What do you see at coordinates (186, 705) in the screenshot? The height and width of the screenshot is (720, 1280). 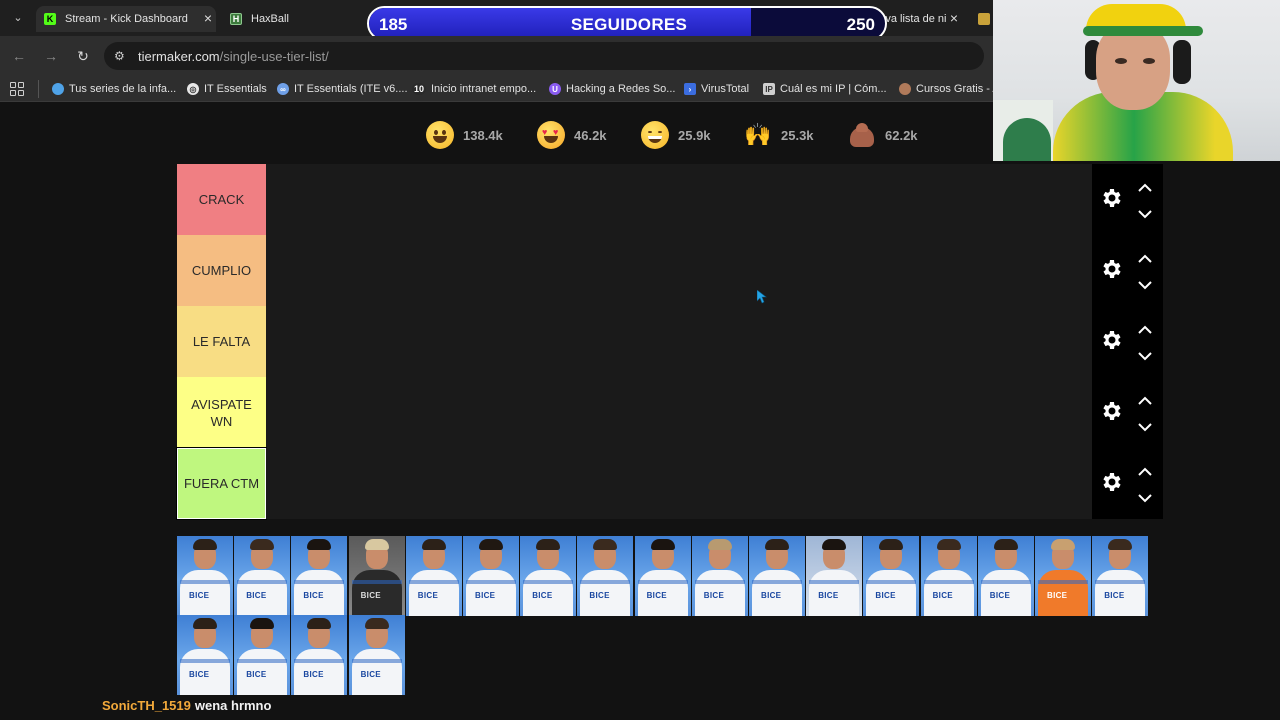 I see `chat-message: SonicTH_1519 wena hrmno` at bounding box center [186, 705].